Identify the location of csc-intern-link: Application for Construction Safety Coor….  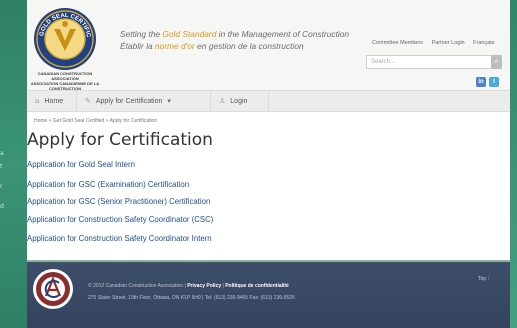
(119, 238).